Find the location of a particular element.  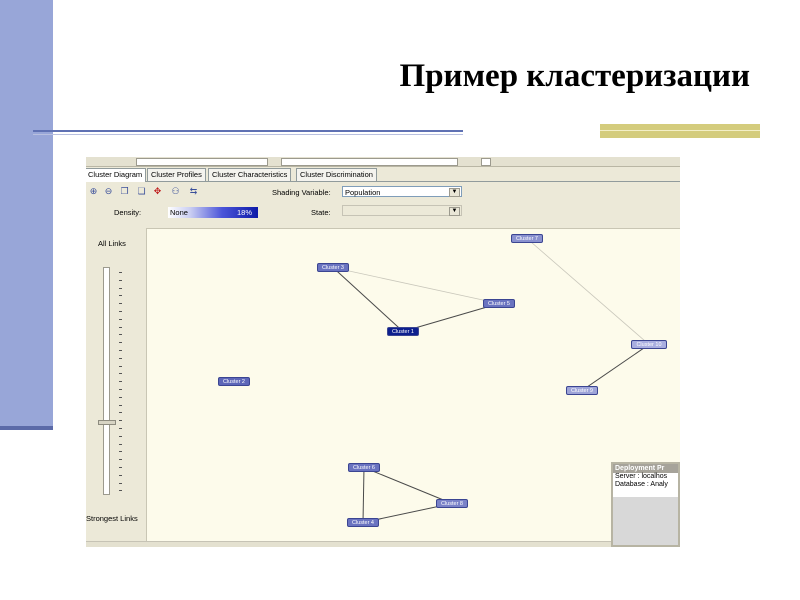

cluster-node-6: Cluster 6 is located at coordinates (364, 467).